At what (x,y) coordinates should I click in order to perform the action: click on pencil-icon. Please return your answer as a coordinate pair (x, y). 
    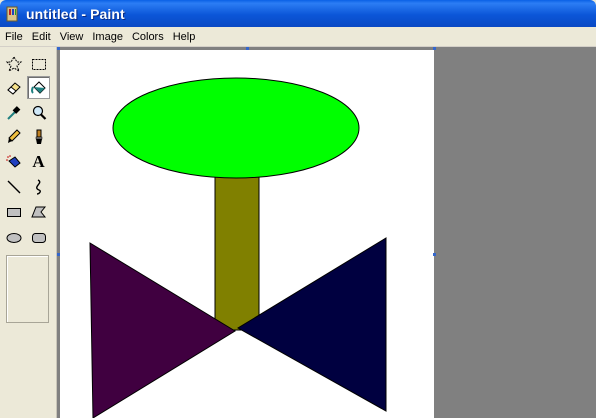
    Looking at the image, I should click on (14, 135).